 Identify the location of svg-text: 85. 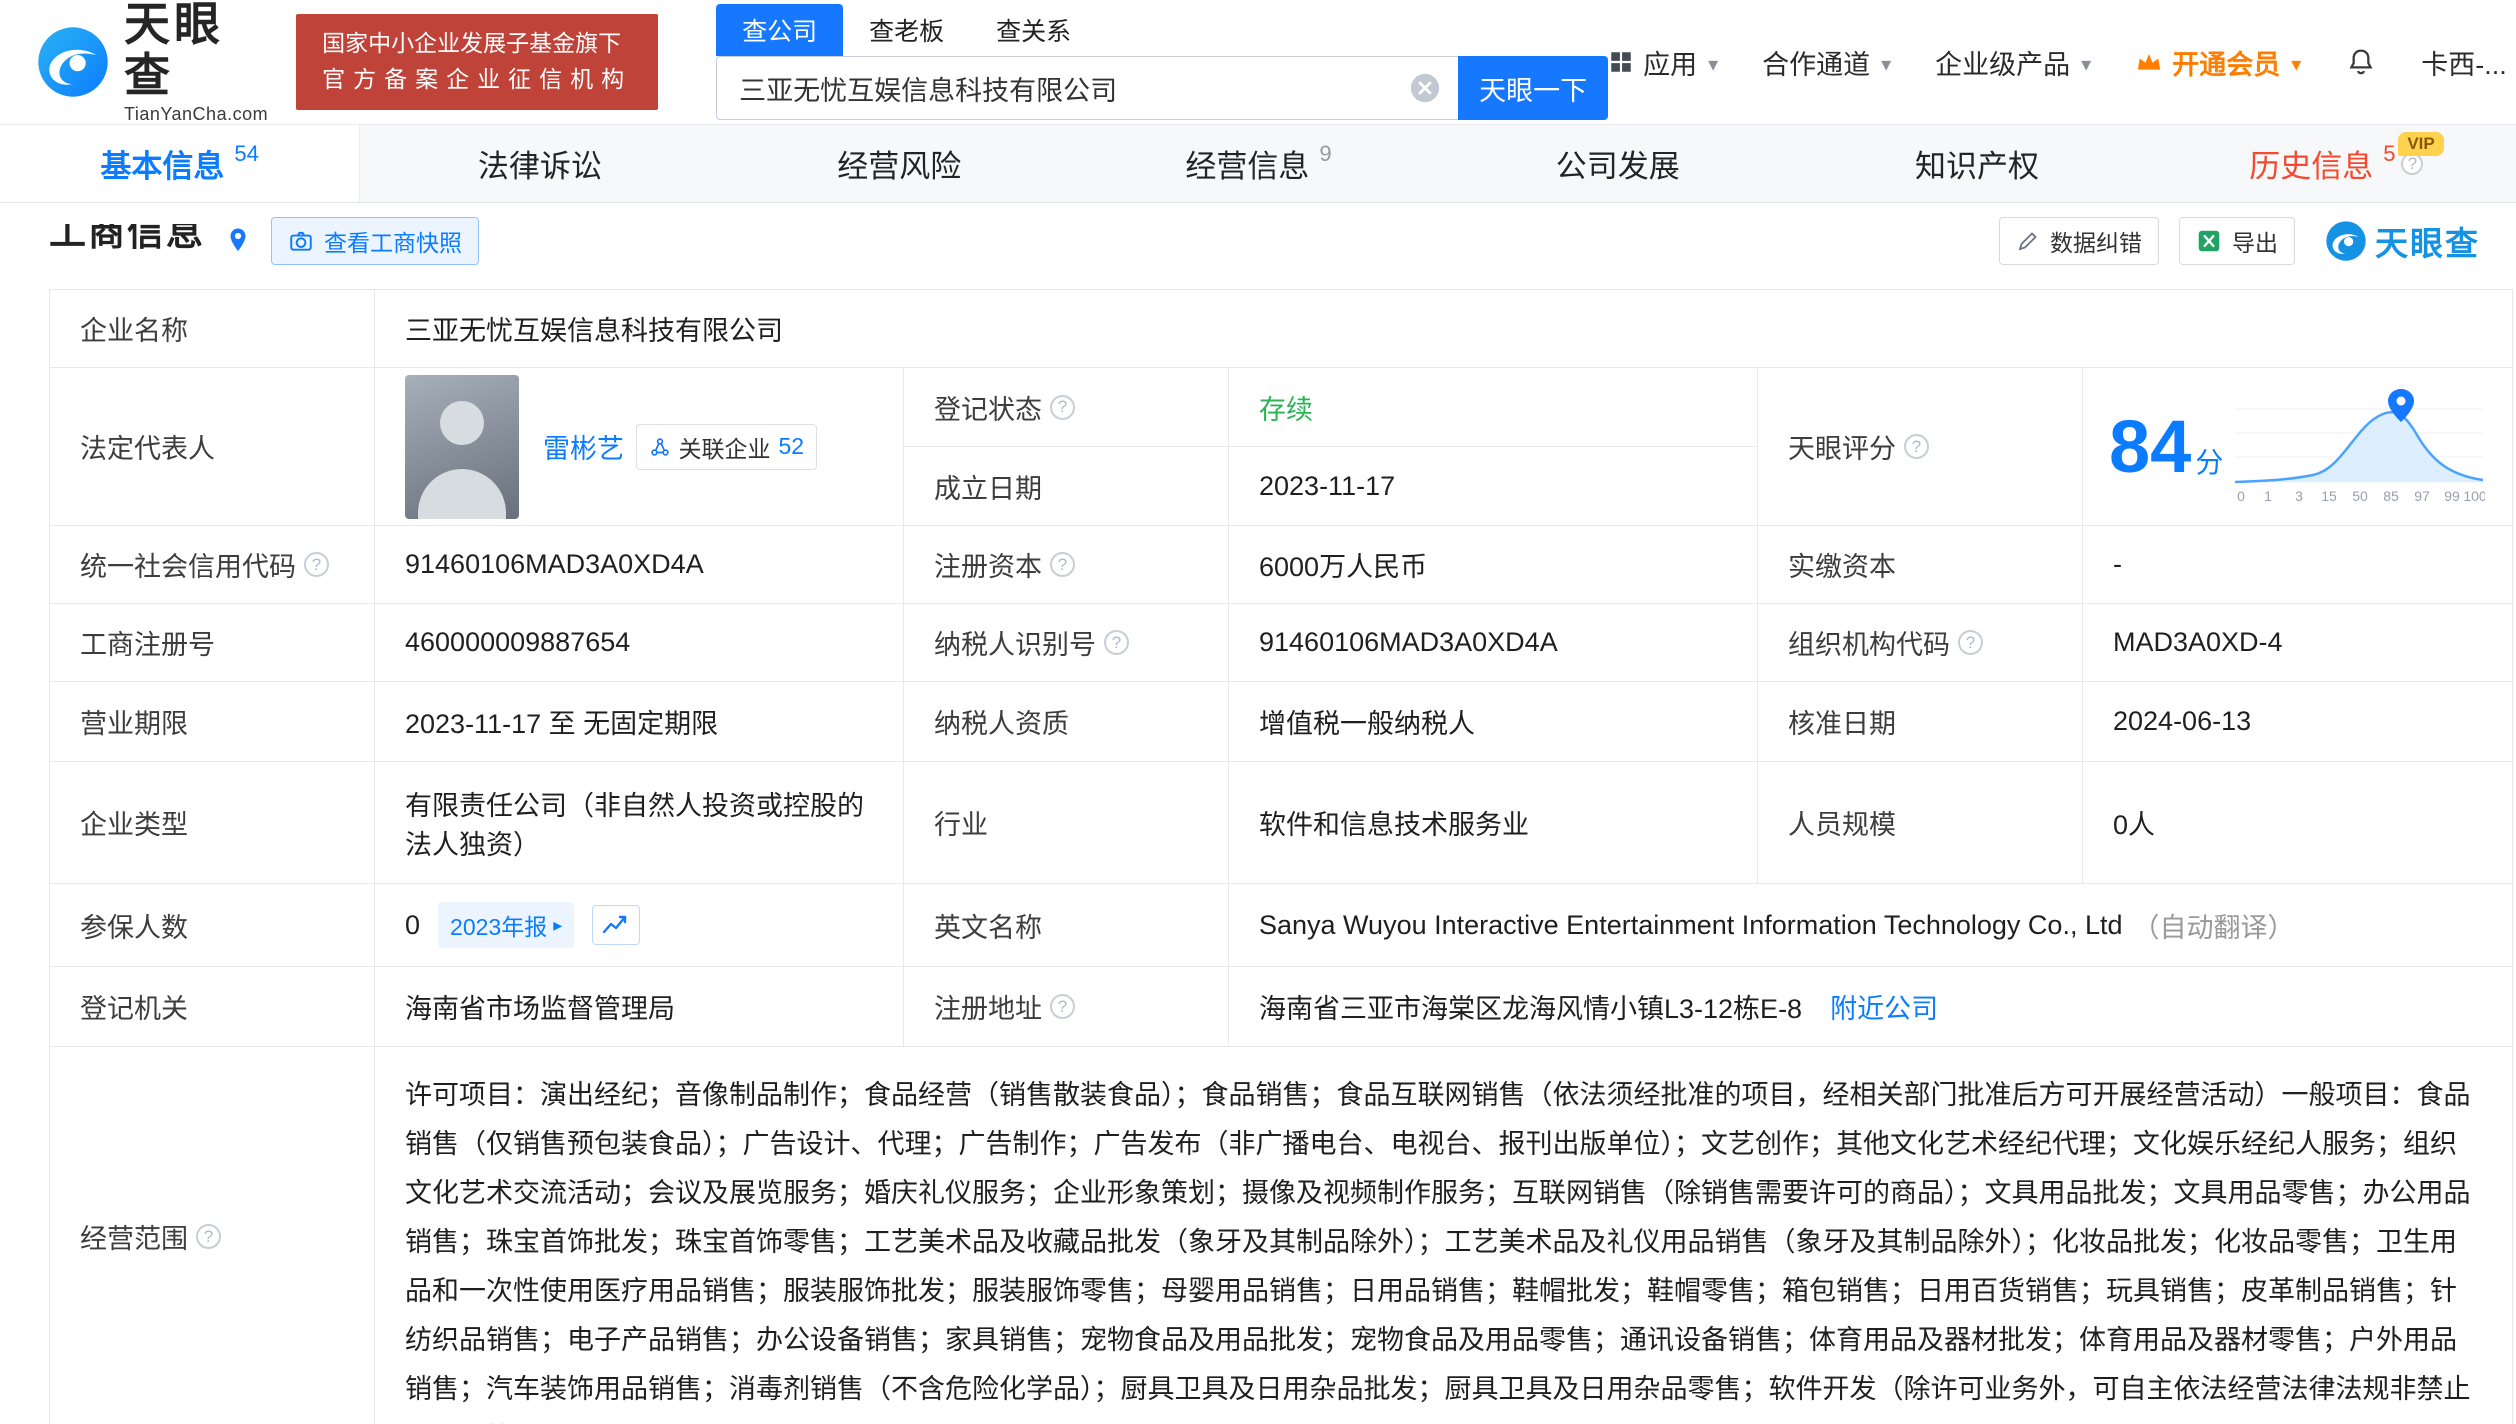
(2392, 496).